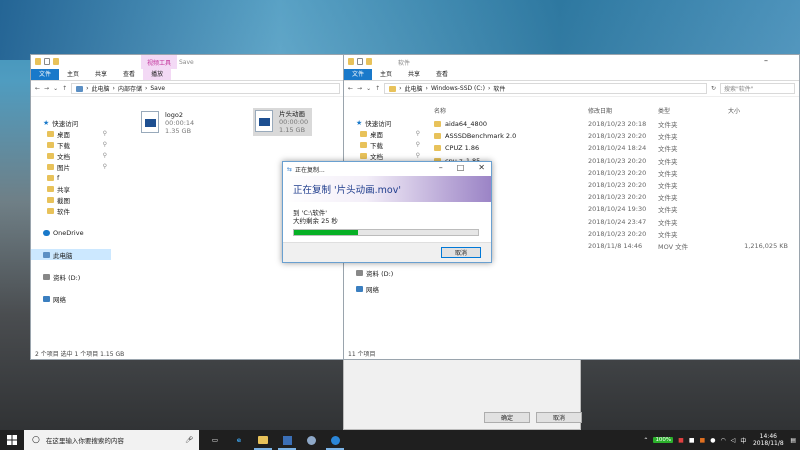  Describe the element at coordinates (693, 110) in the screenshot. I see `column-type: 类型` at that location.